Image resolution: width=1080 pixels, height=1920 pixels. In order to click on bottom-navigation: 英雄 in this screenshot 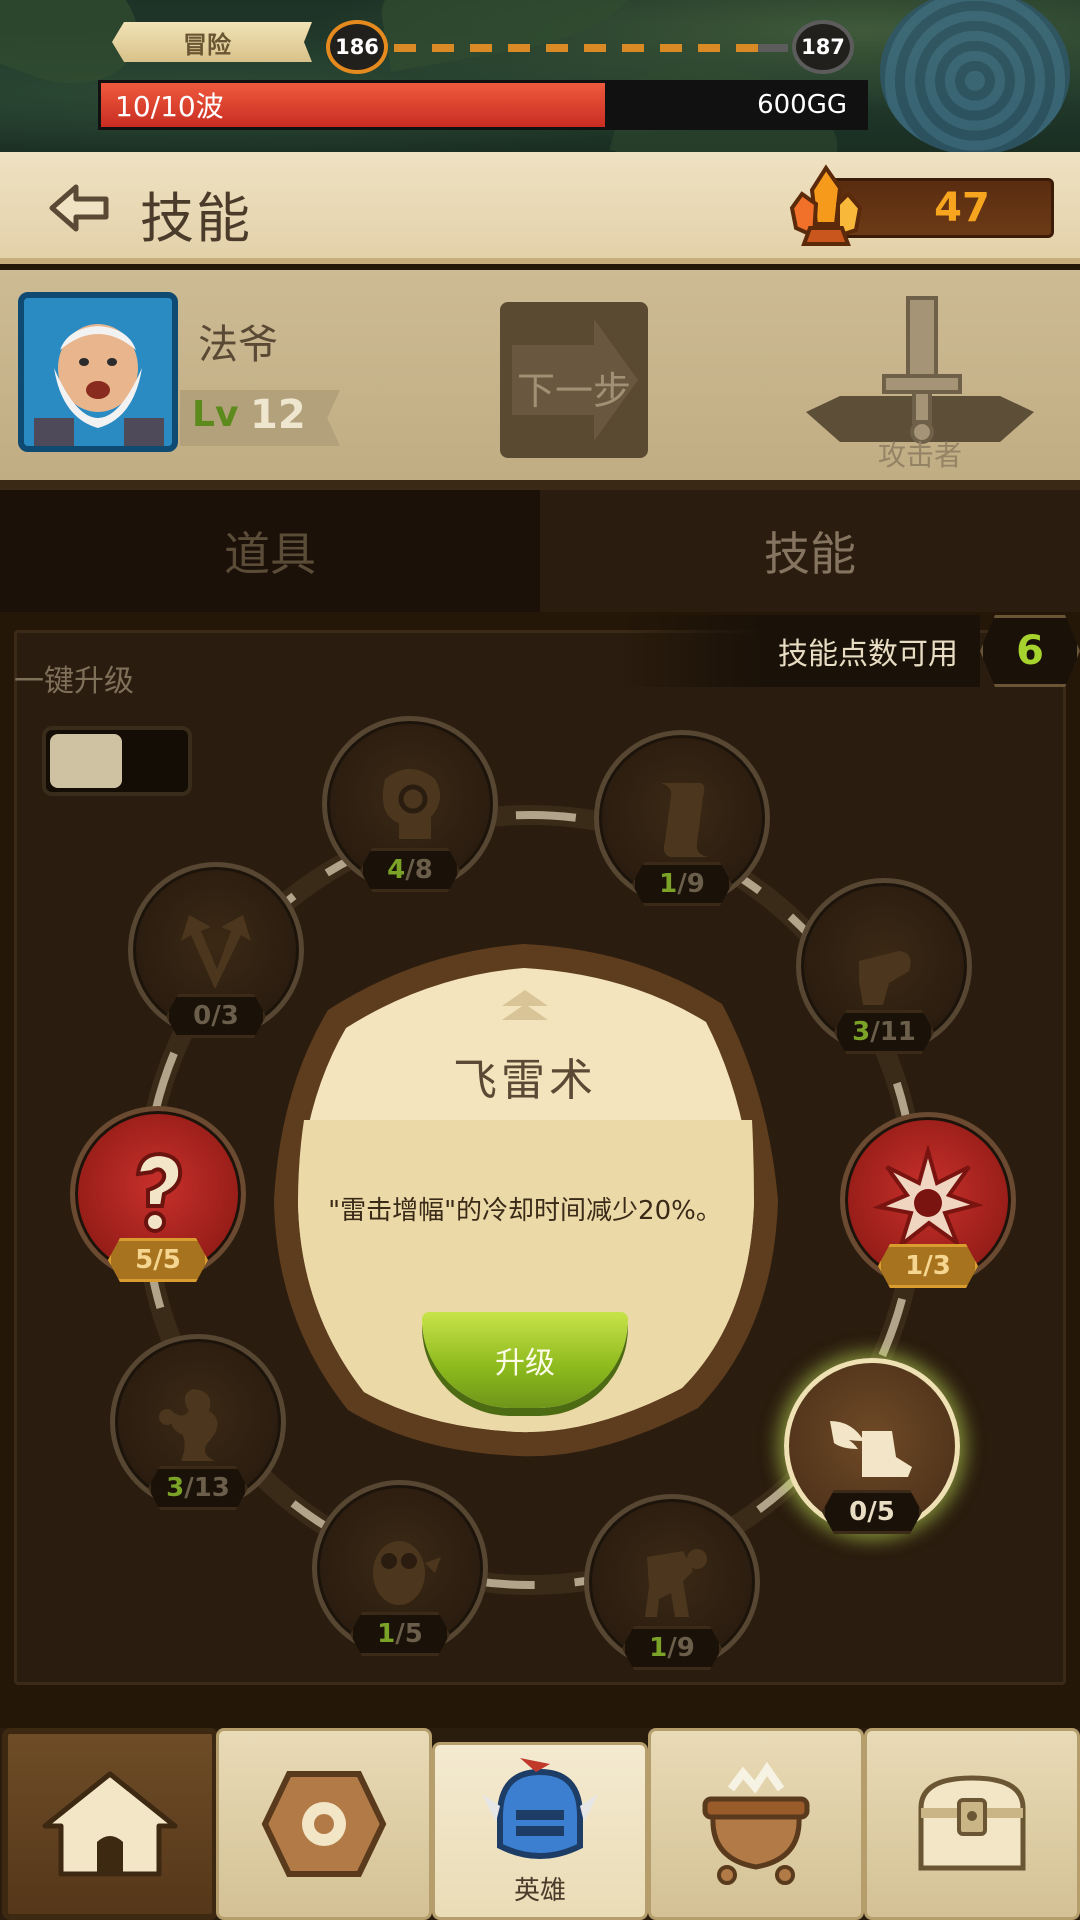, I will do `click(540, 1824)`.